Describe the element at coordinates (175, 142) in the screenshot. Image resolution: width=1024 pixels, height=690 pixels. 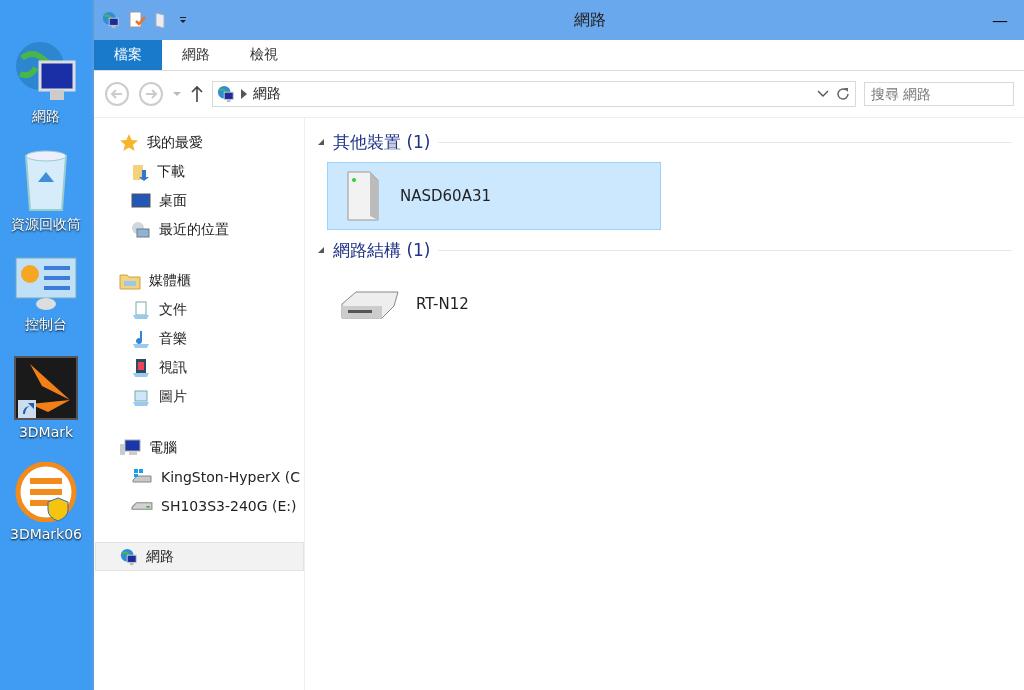
I see `nav-label: 我的最愛` at that location.